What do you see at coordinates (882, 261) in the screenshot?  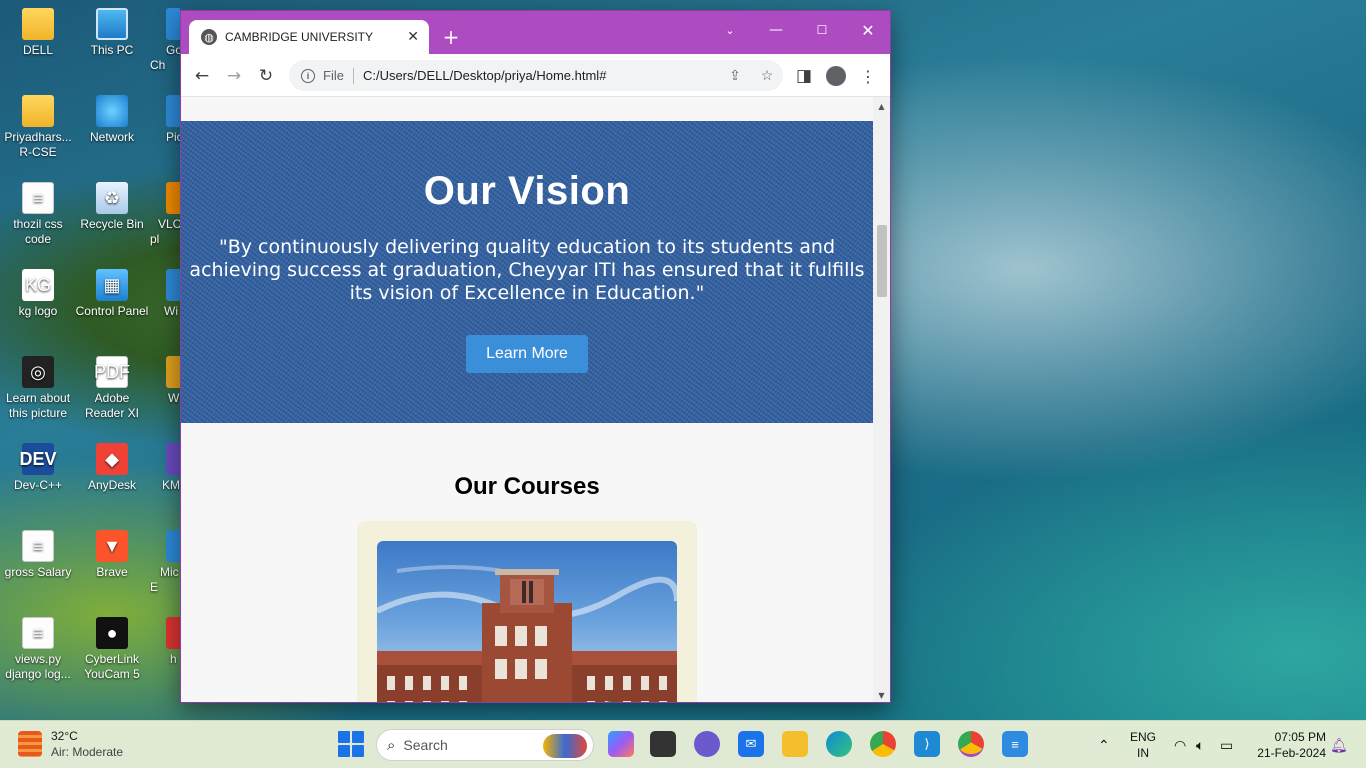 I see `scroll-thumb` at bounding box center [882, 261].